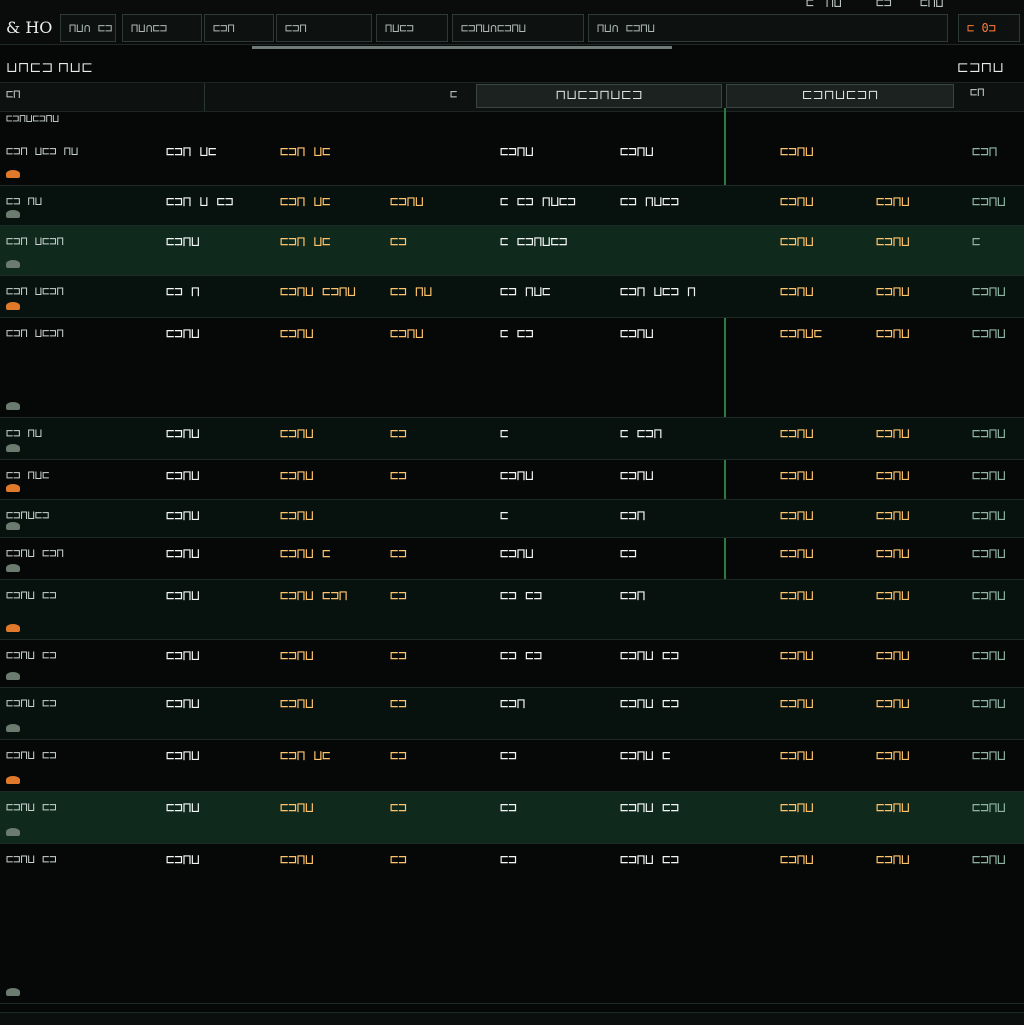  I want to click on tab-1: ⊓⊔∩ ⊏⊐, so click(88, 28).